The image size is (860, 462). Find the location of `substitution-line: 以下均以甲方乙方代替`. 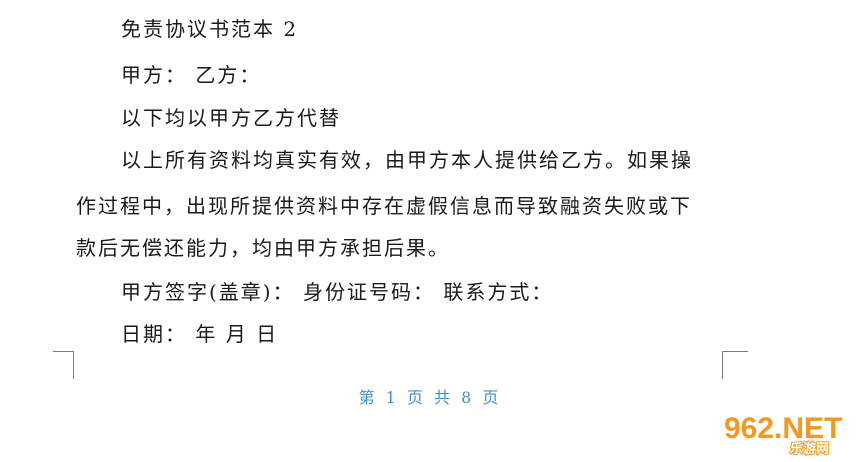

substitution-line: 以下均以甲方乙方代替 is located at coordinates (231, 118).